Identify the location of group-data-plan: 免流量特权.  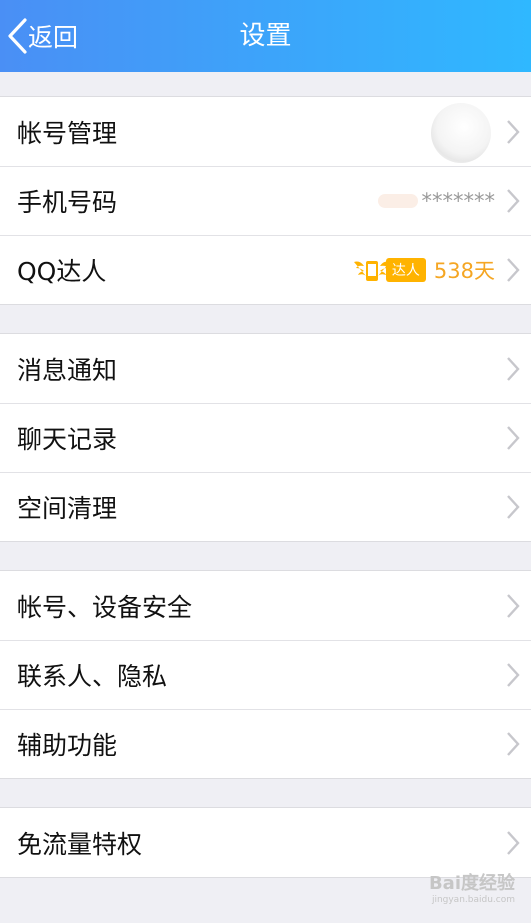
(265, 842).